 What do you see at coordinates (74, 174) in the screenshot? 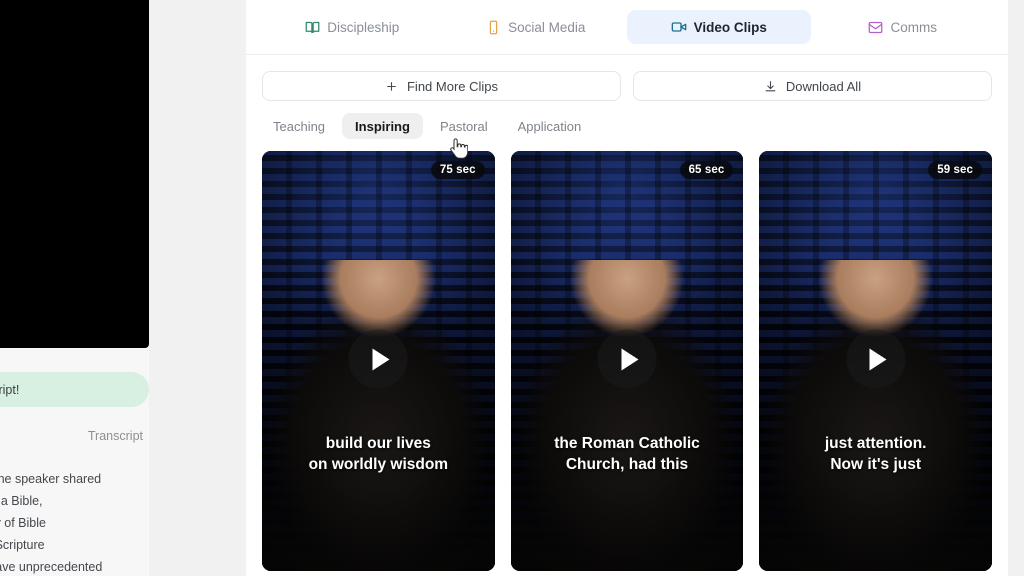
I see `video-preview-player` at bounding box center [74, 174].